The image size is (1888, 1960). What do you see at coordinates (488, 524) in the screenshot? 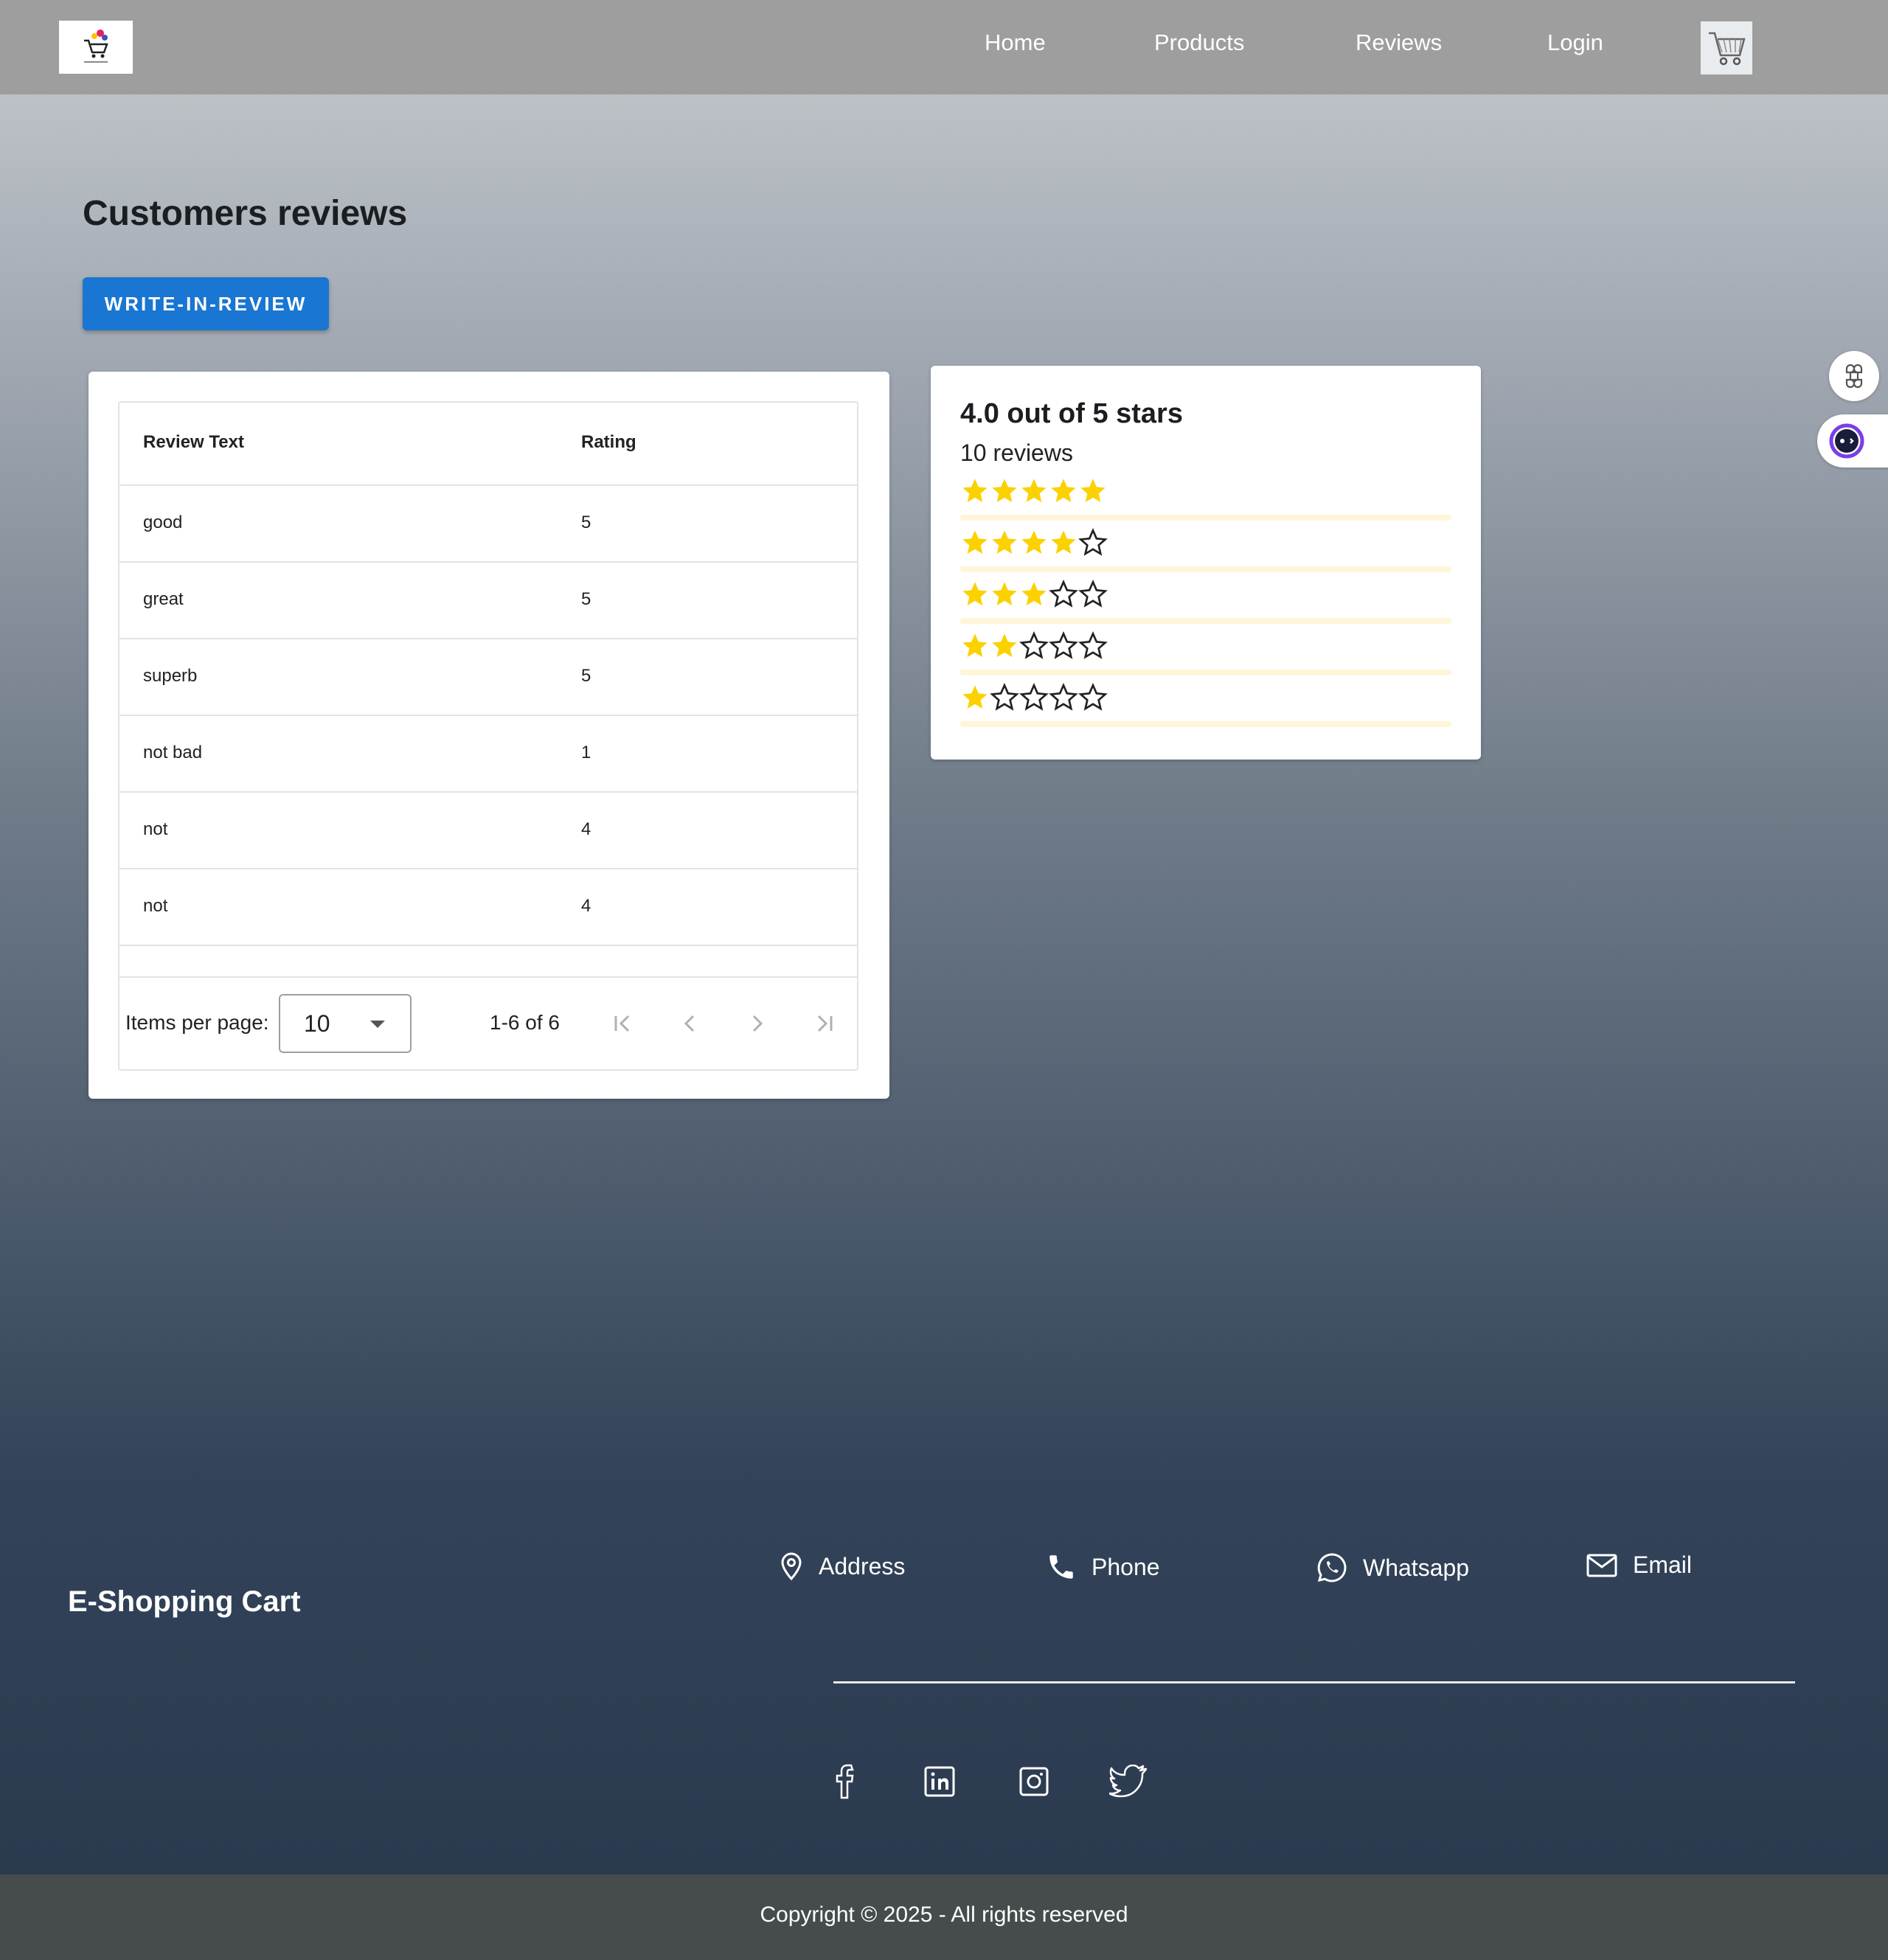
I see `table-row: good 5` at bounding box center [488, 524].